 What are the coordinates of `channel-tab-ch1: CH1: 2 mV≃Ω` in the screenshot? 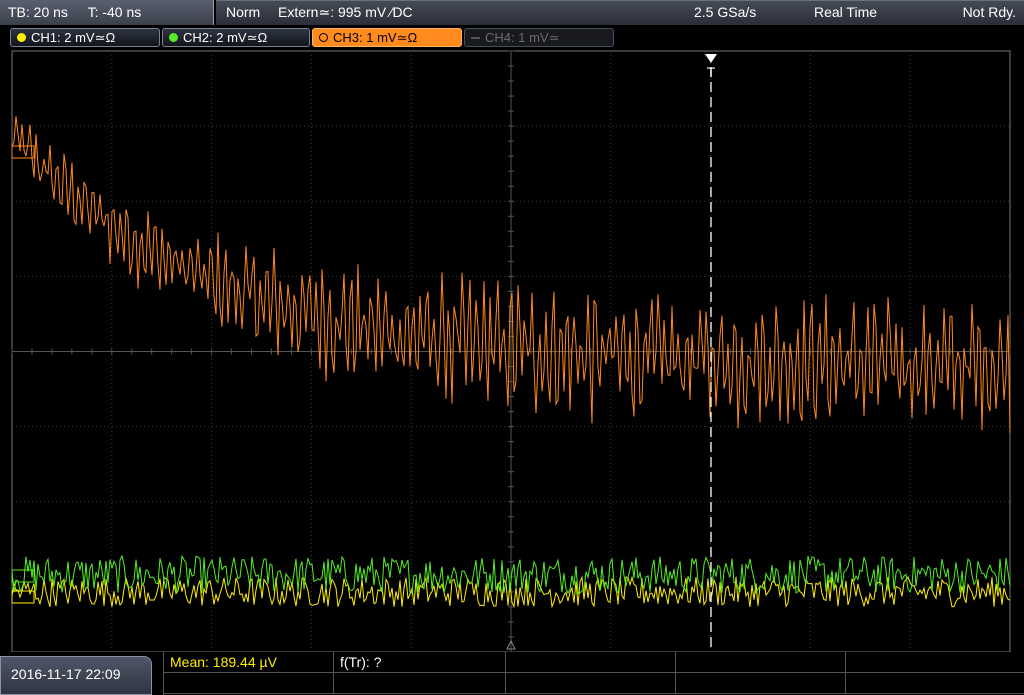 It's located at (85, 37).